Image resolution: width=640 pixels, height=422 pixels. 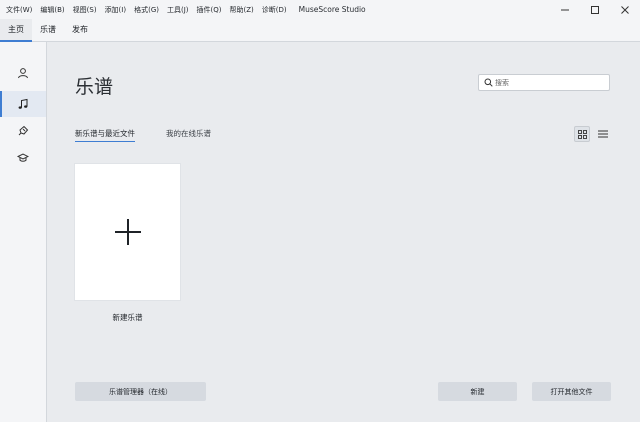 What do you see at coordinates (85, 10) in the screenshot?
I see `menu-view: 视图(S)` at bounding box center [85, 10].